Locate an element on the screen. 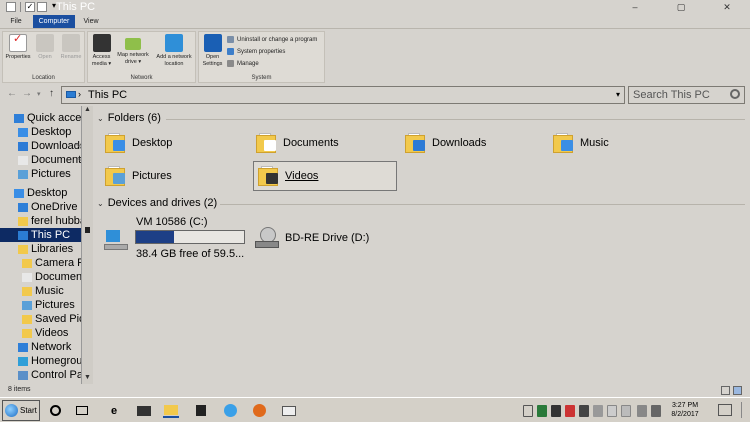 This screenshot has width=750, height=422. tab-computer: Computer is located at coordinates (54, 21).